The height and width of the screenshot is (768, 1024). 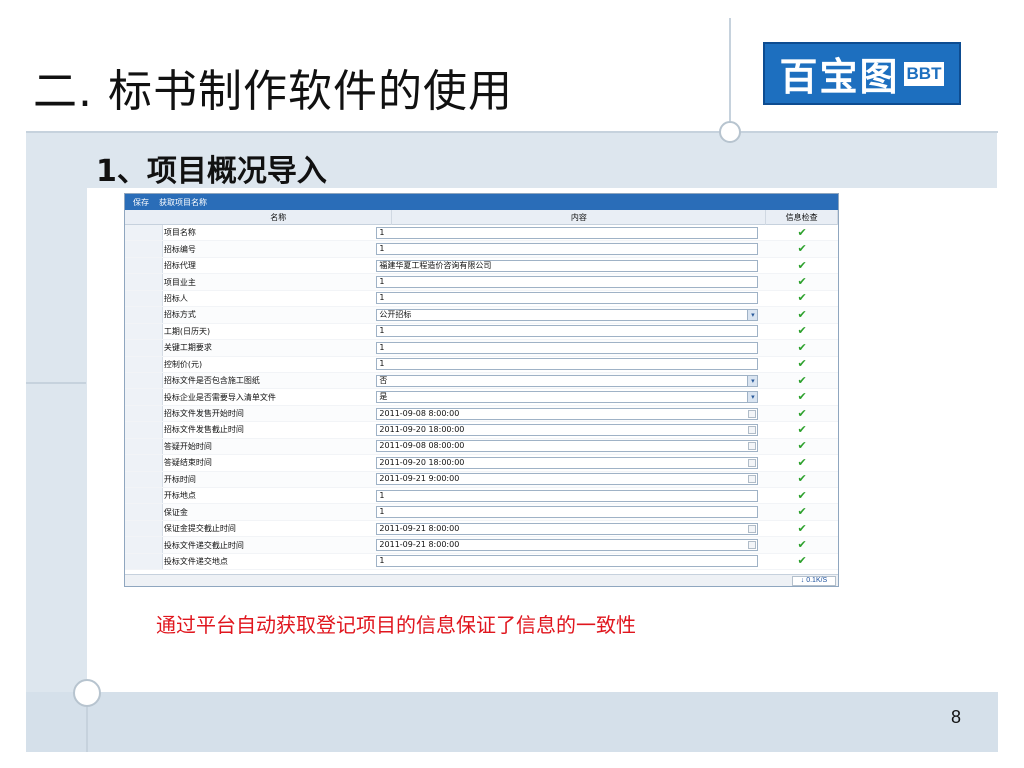 I want to click on table-row: 招标编号 1 ✔, so click(x=481, y=249).